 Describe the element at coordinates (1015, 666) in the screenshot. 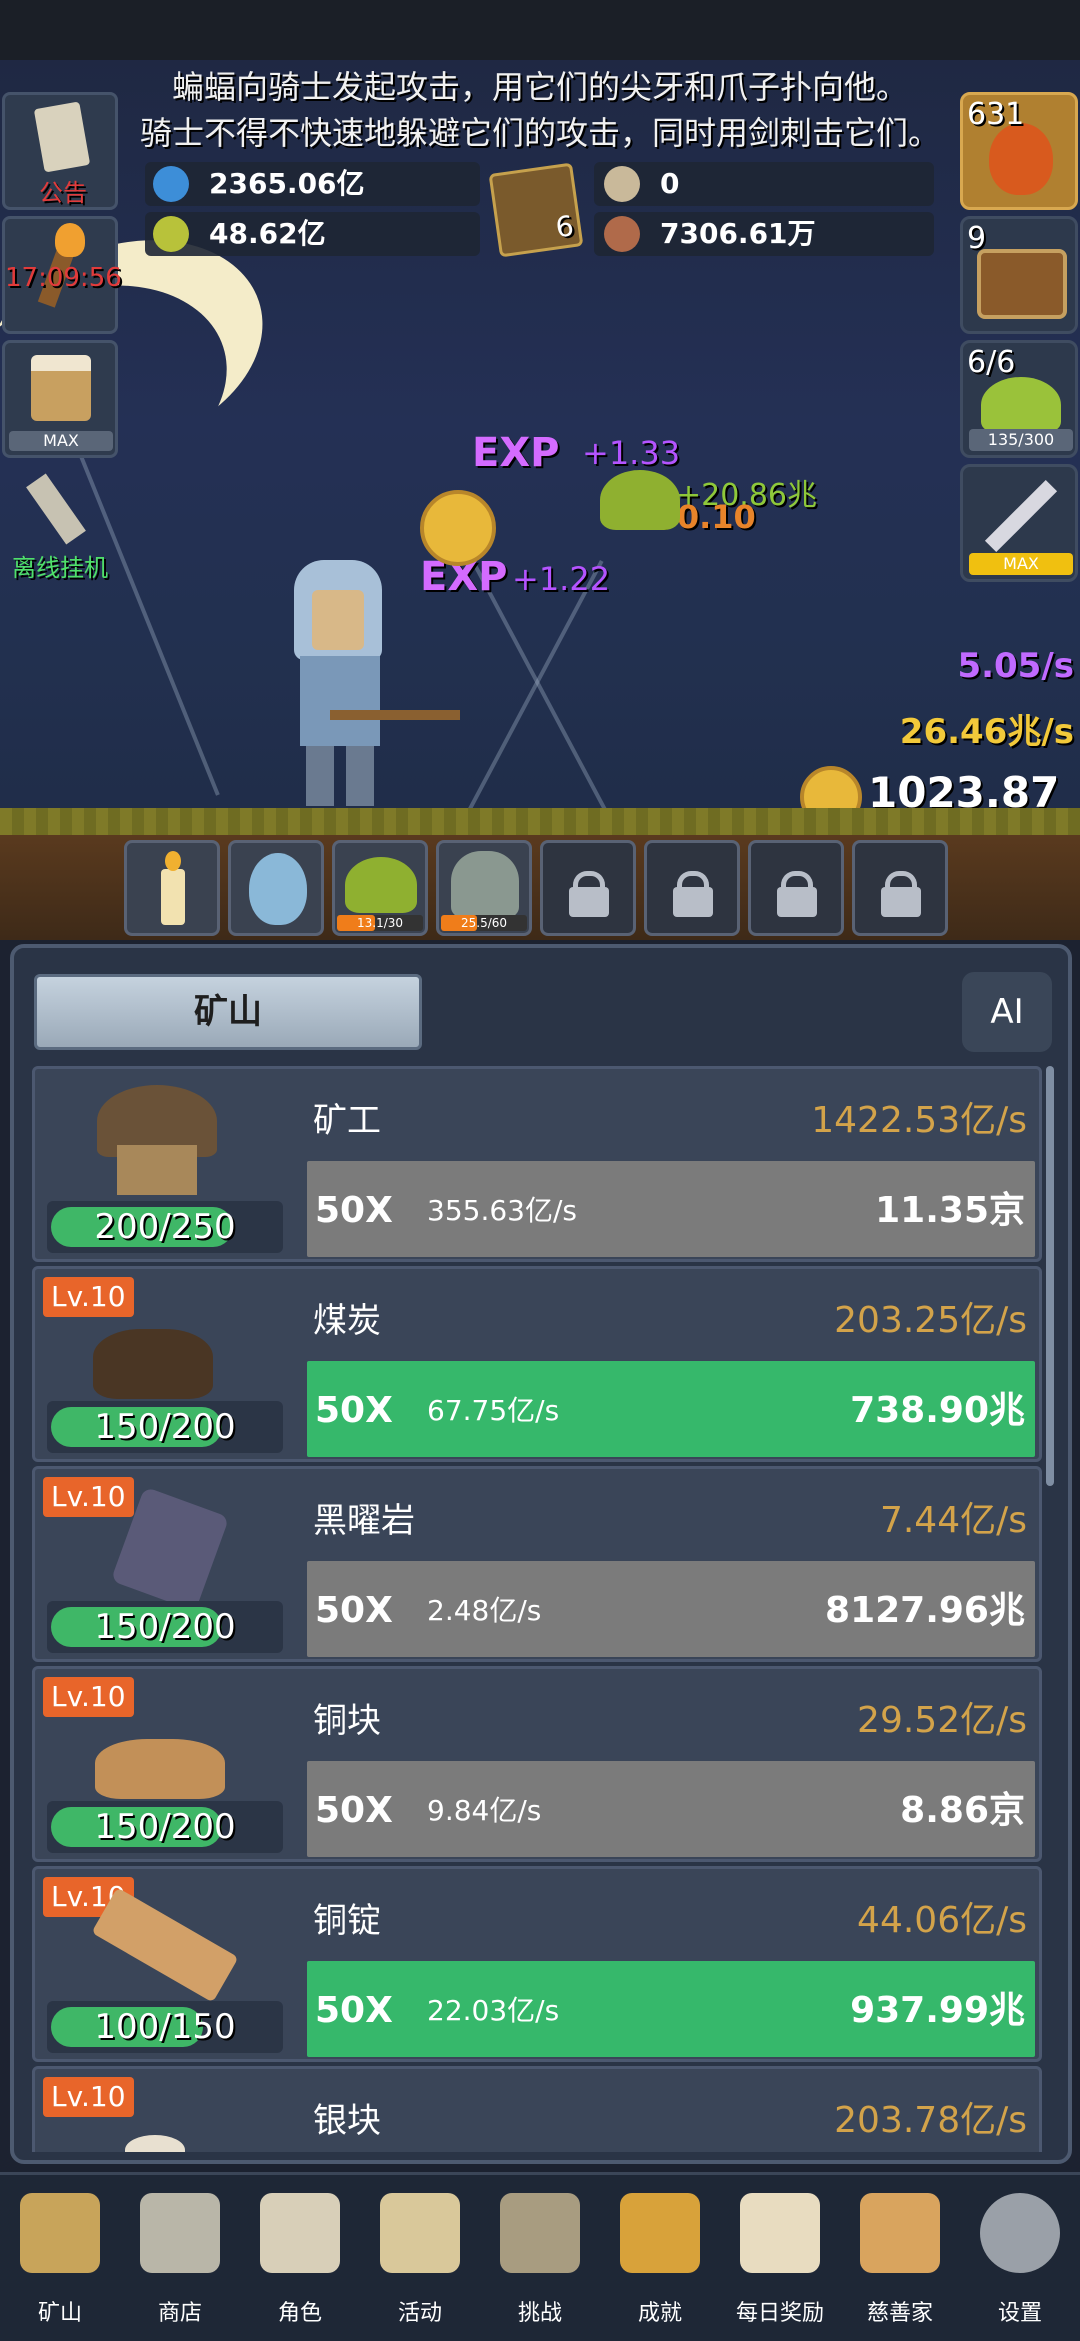

I see `exp-rate: 5.05/s` at that location.